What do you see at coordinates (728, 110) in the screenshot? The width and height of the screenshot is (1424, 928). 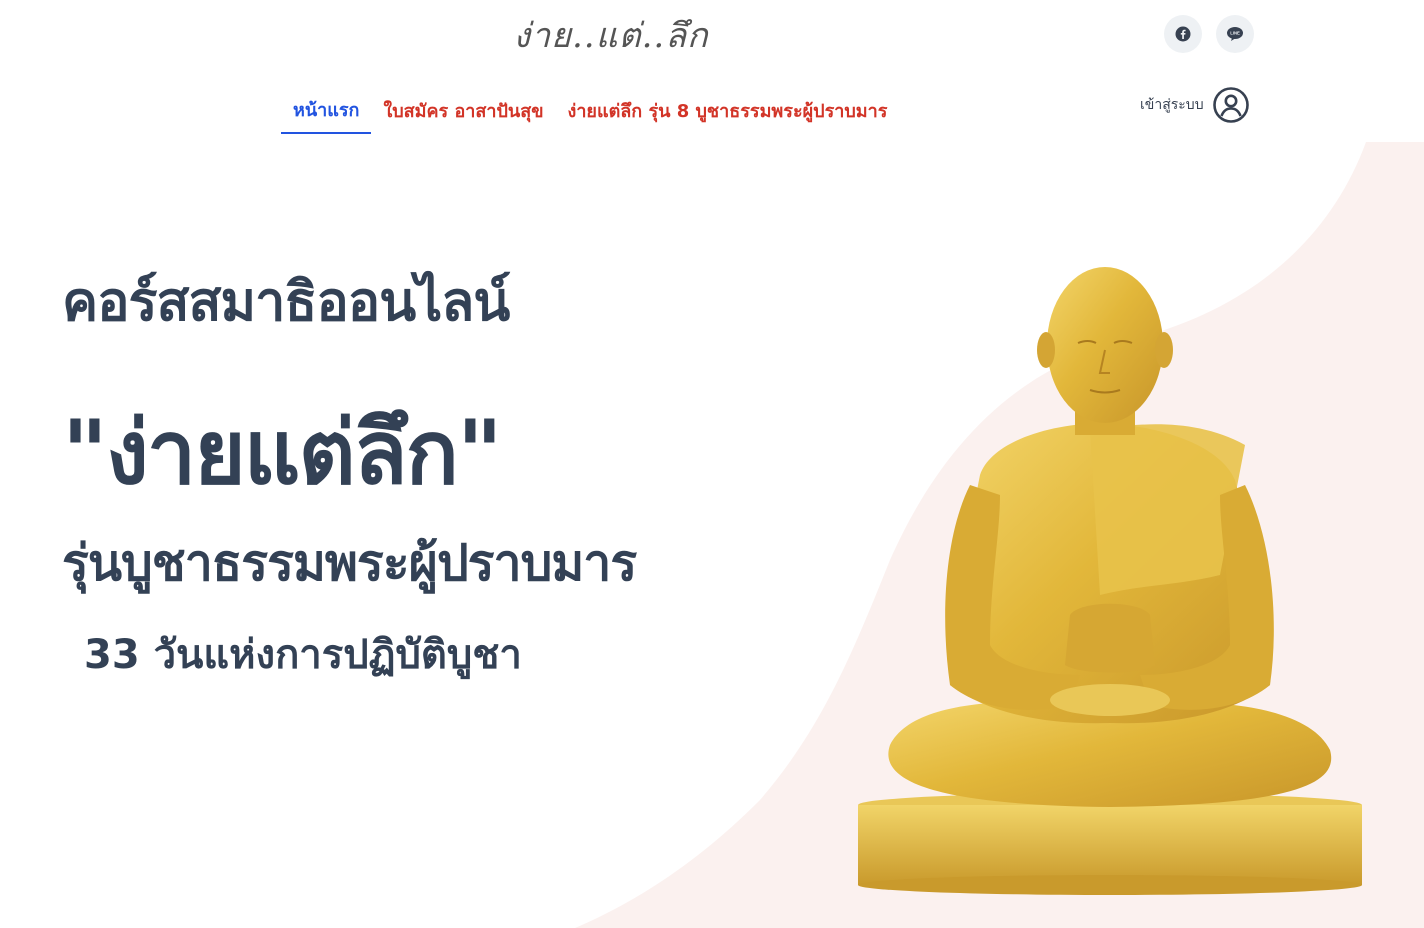 I see `nav-course-gen8: ง่ายแต่ลึก รุ่น 8 บูชาธรรมพระผู้ปราบมาร` at bounding box center [728, 110].